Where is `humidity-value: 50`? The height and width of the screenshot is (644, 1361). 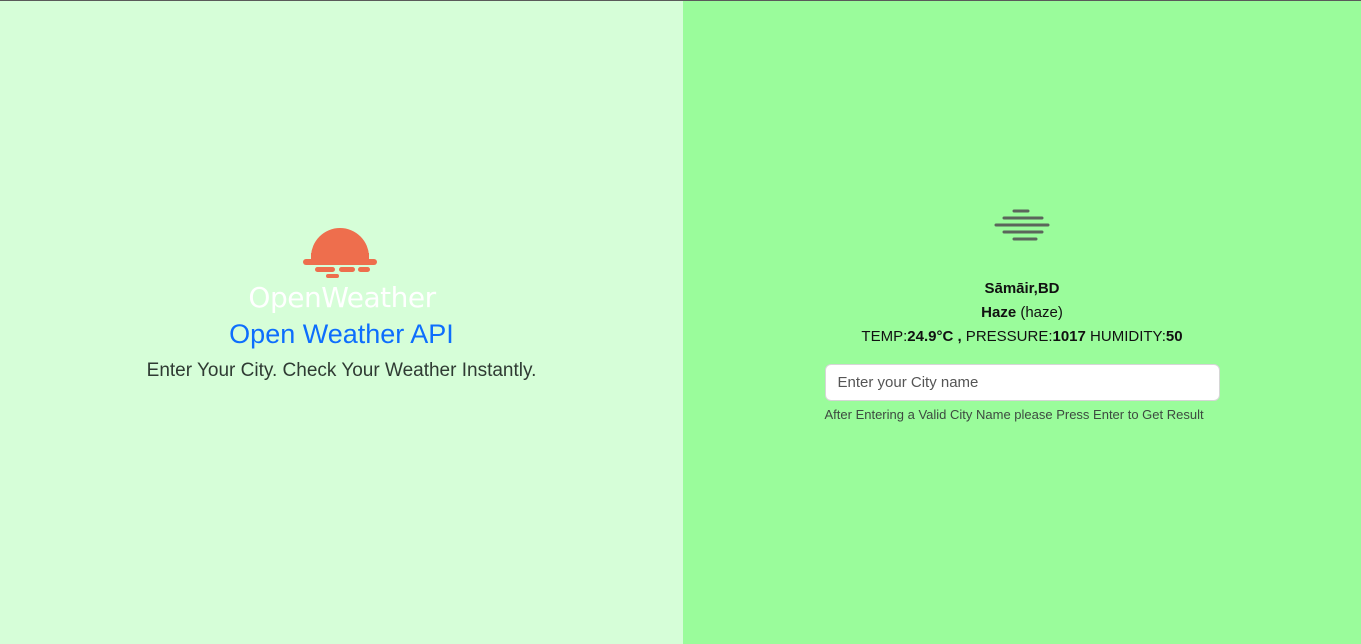
humidity-value: 50 is located at coordinates (1174, 336).